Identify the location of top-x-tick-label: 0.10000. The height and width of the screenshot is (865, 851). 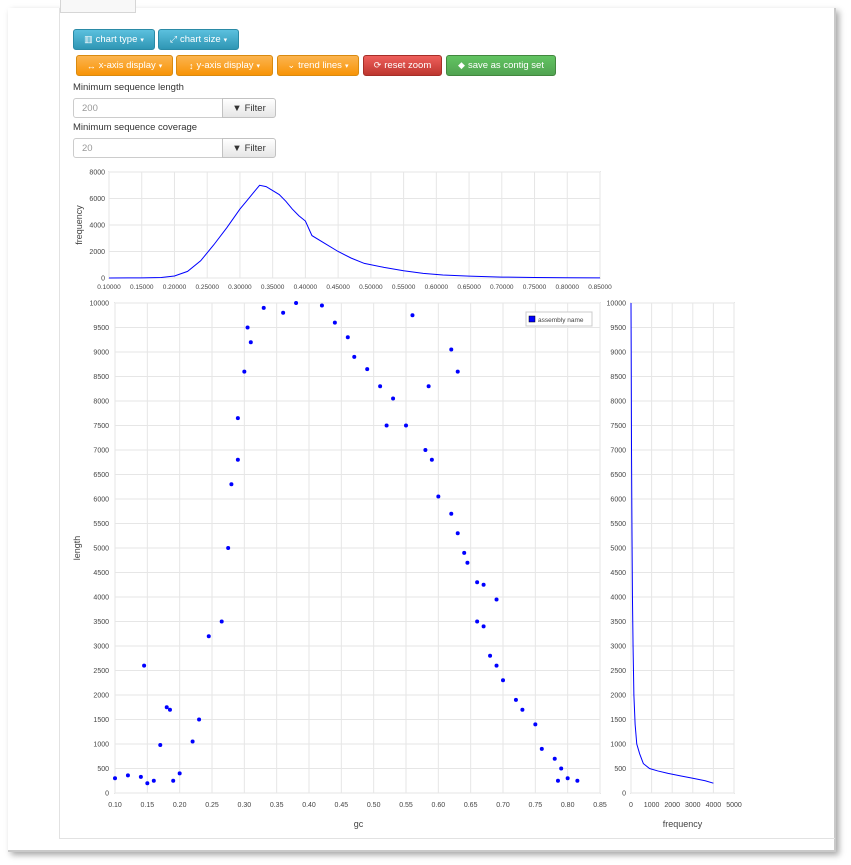
(109, 287).